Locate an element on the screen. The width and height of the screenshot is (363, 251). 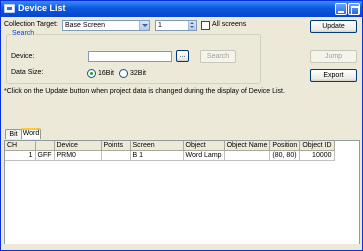
data-size-label: Data Size: is located at coordinates (27, 72).